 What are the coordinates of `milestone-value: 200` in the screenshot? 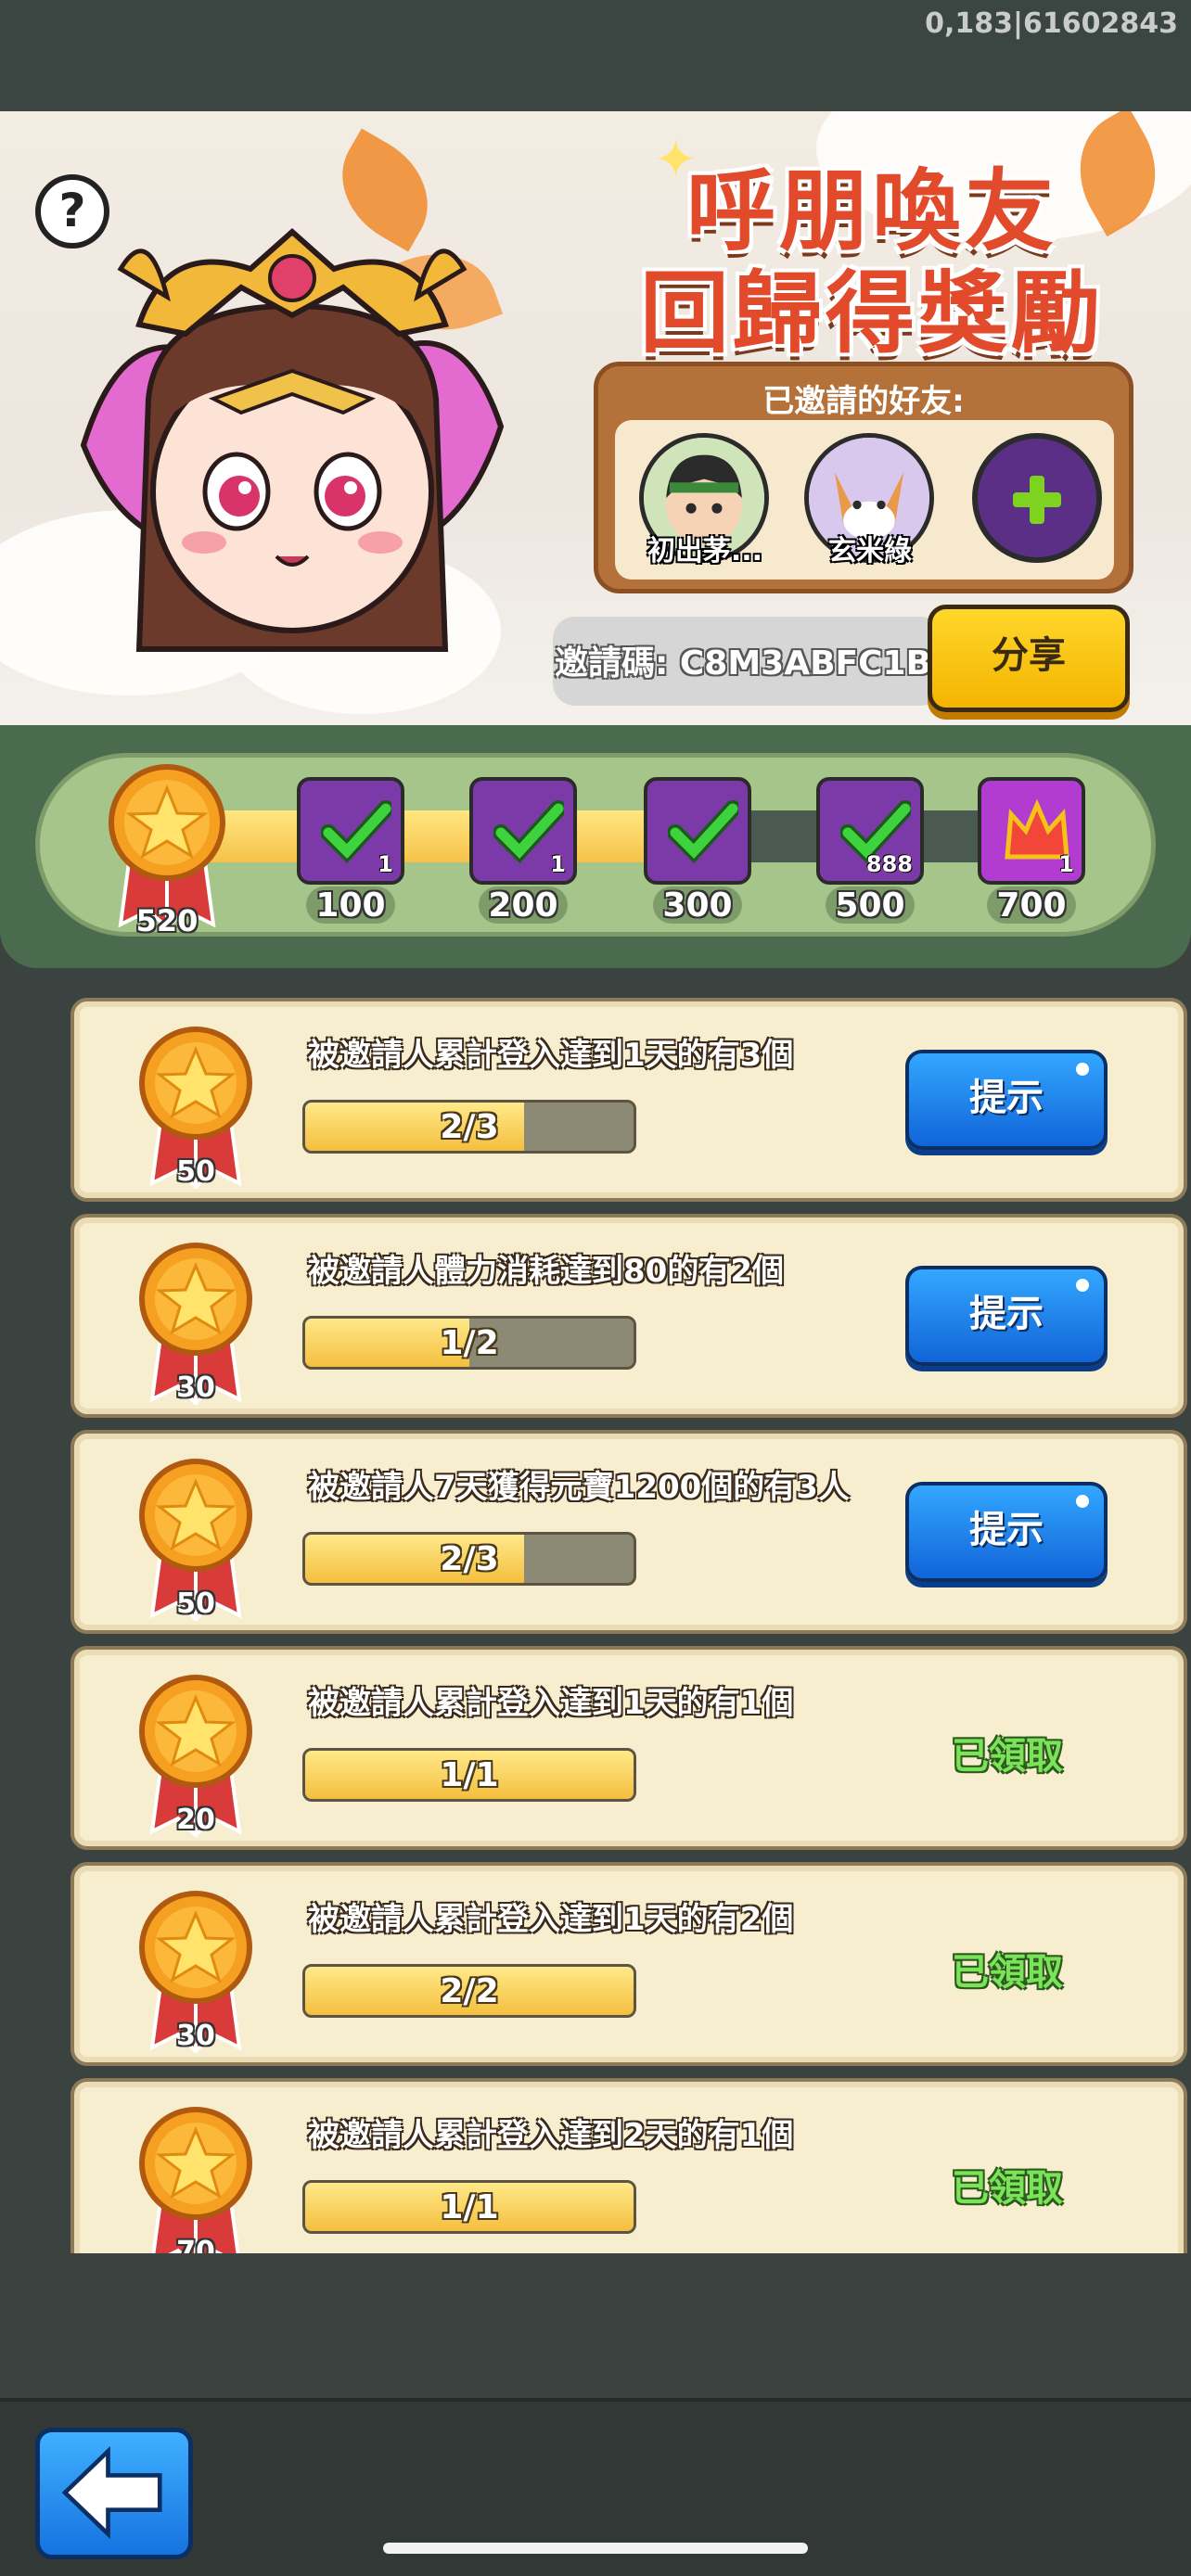 It's located at (523, 906).